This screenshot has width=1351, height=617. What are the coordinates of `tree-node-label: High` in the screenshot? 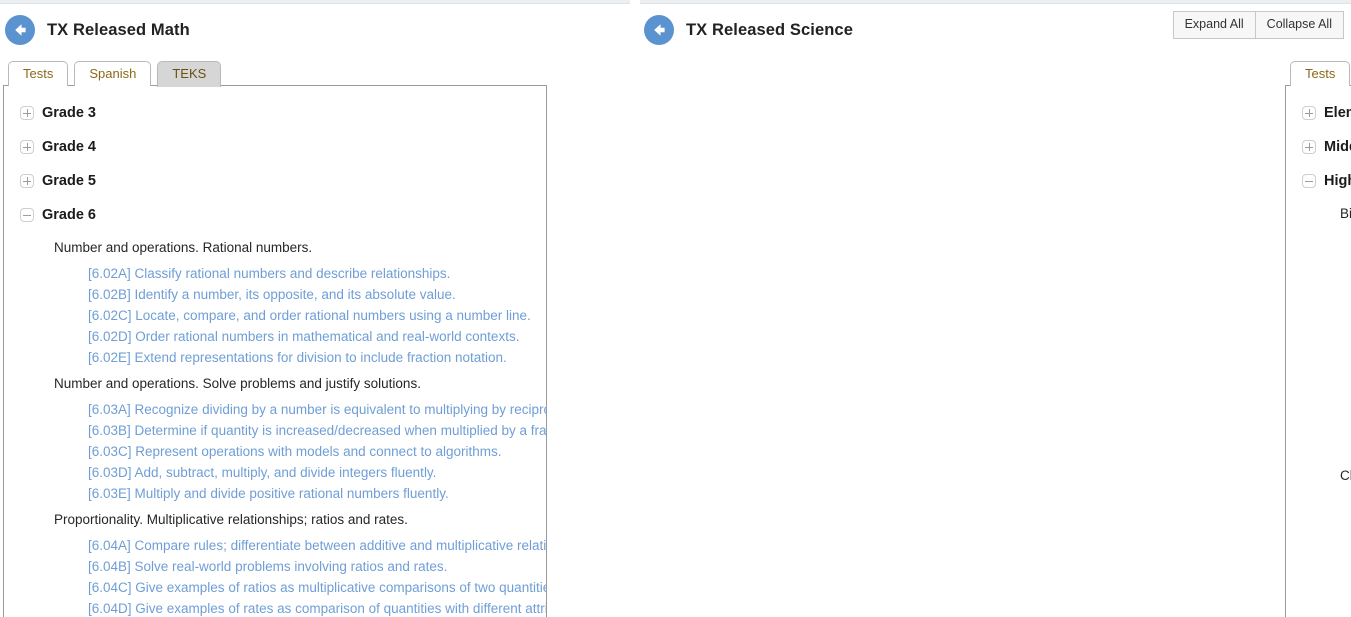 It's located at (1337, 180).